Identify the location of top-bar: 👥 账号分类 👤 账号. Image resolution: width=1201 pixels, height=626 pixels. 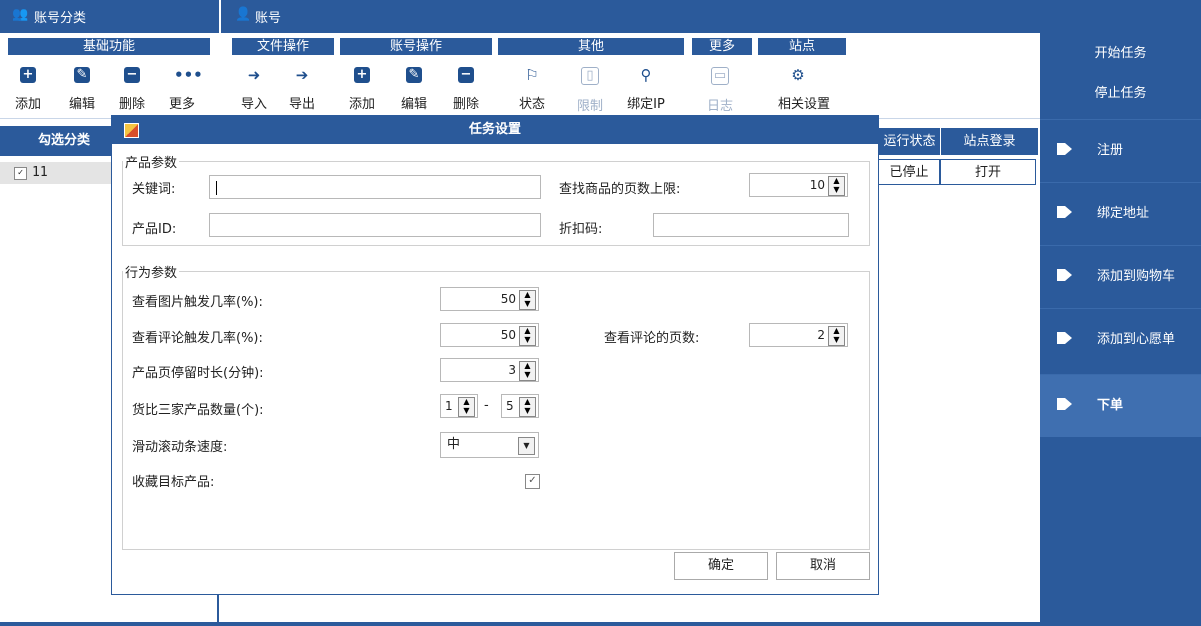
(600, 16).